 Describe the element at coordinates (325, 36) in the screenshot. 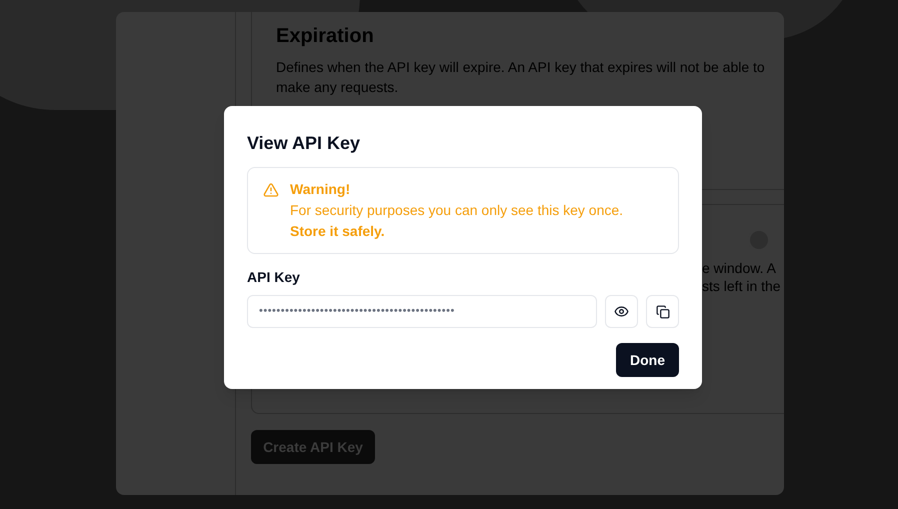

I see `section-title: Expiration` at that location.